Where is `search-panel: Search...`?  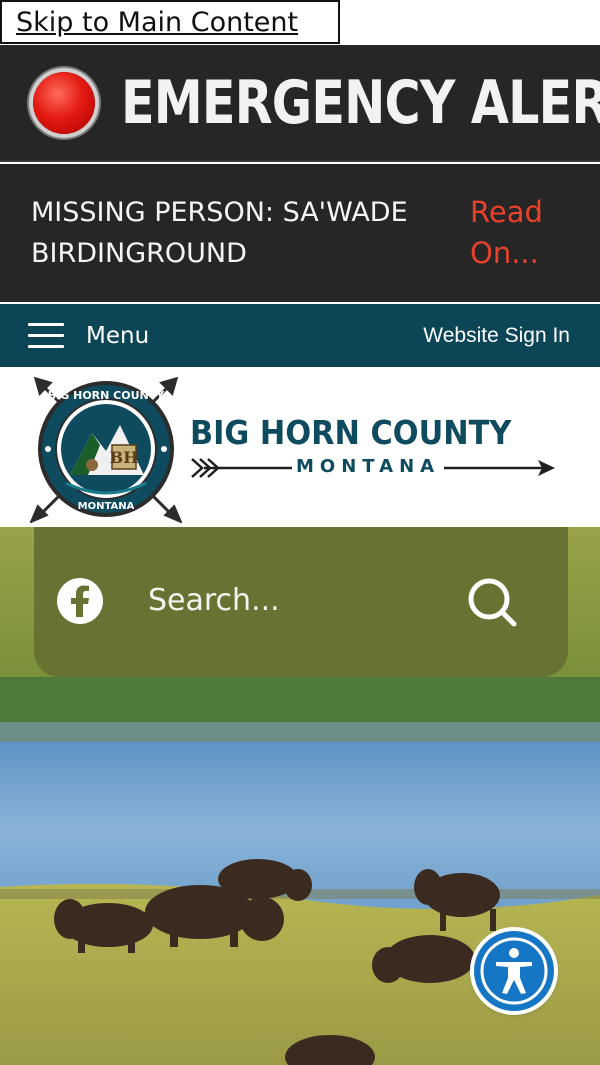 search-panel: Search... is located at coordinates (301, 602).